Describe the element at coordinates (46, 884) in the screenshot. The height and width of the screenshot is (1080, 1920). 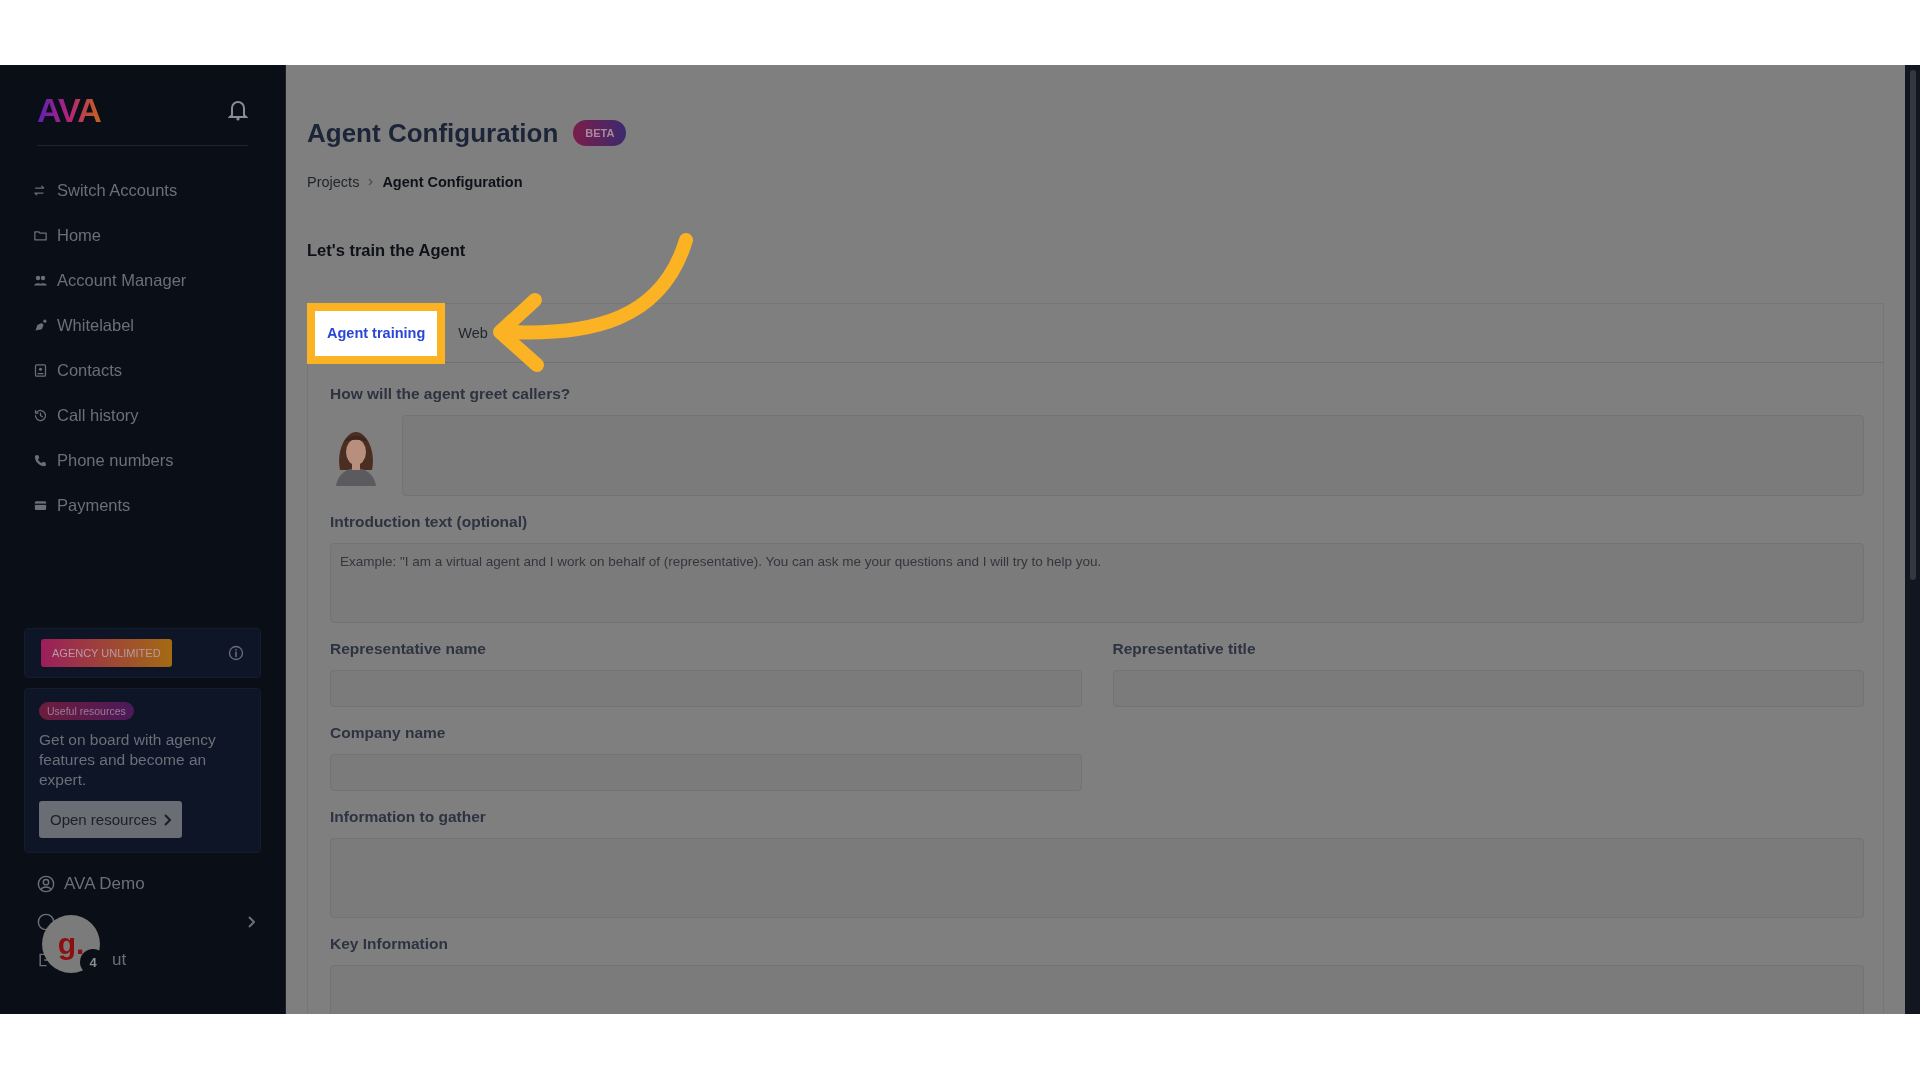
I see `user-circle-icon` at that location.